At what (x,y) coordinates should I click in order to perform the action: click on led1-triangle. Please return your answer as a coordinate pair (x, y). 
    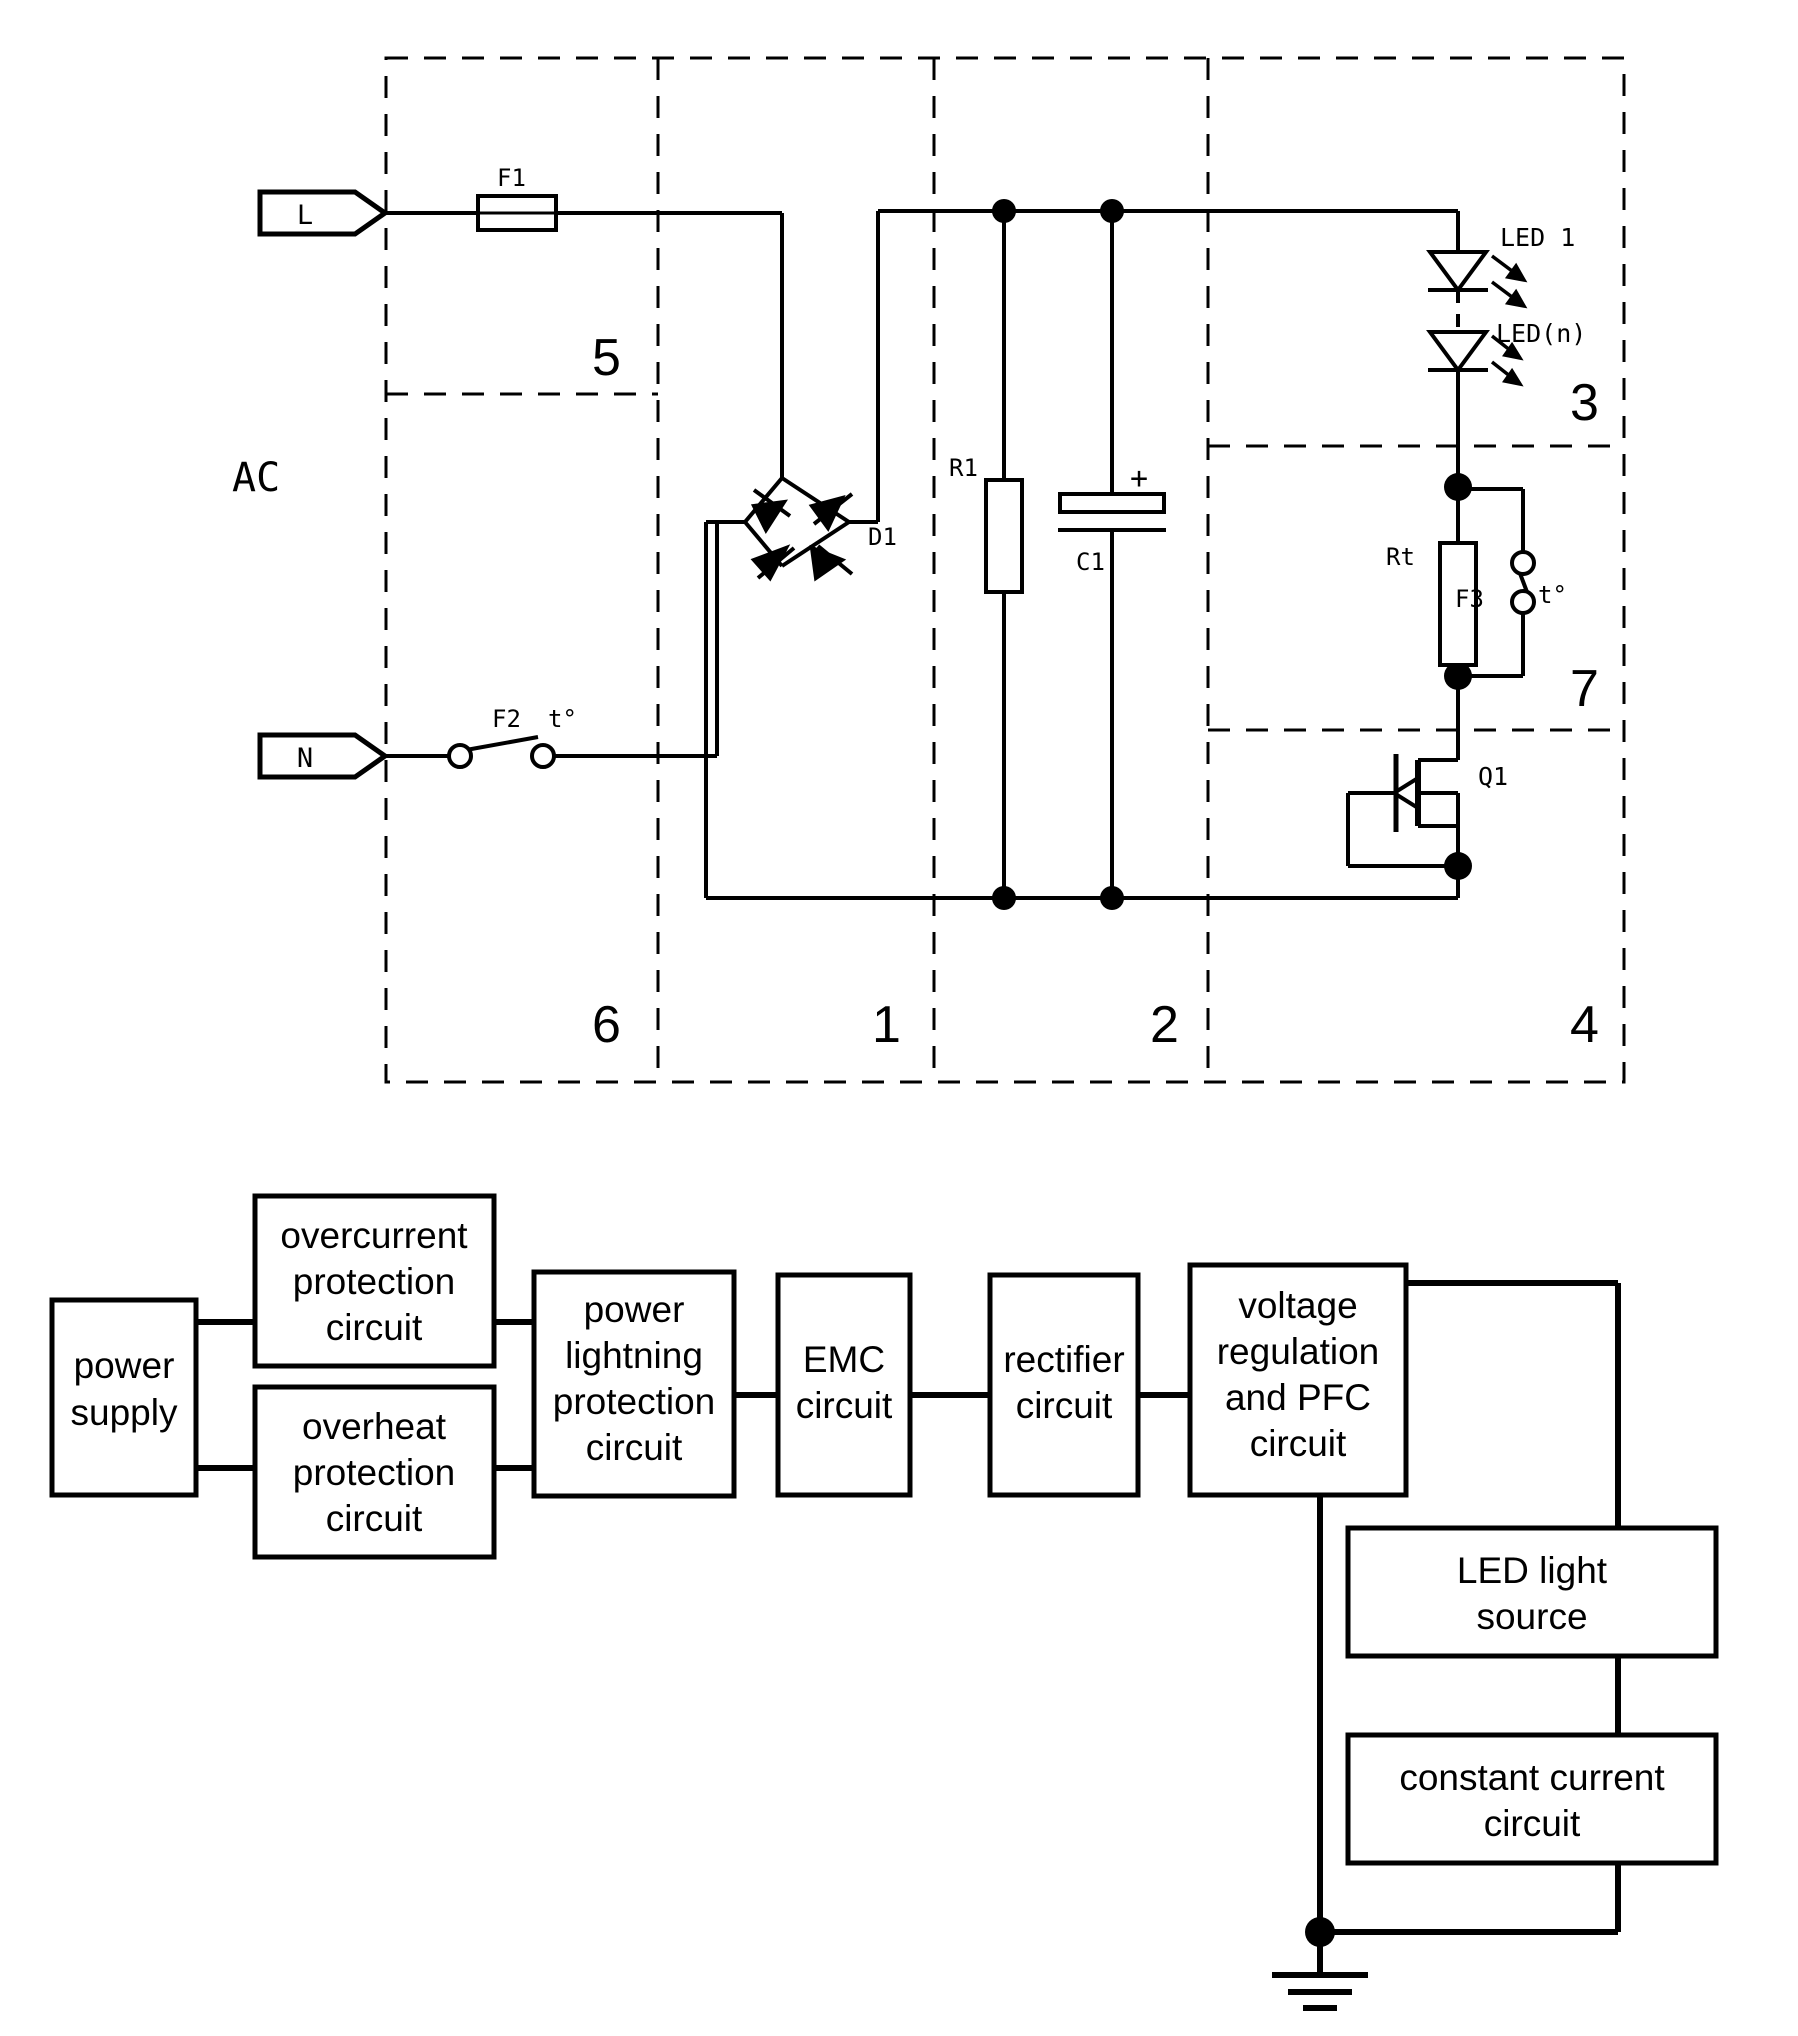
    Looking at the image, I should click on (1458, 272).